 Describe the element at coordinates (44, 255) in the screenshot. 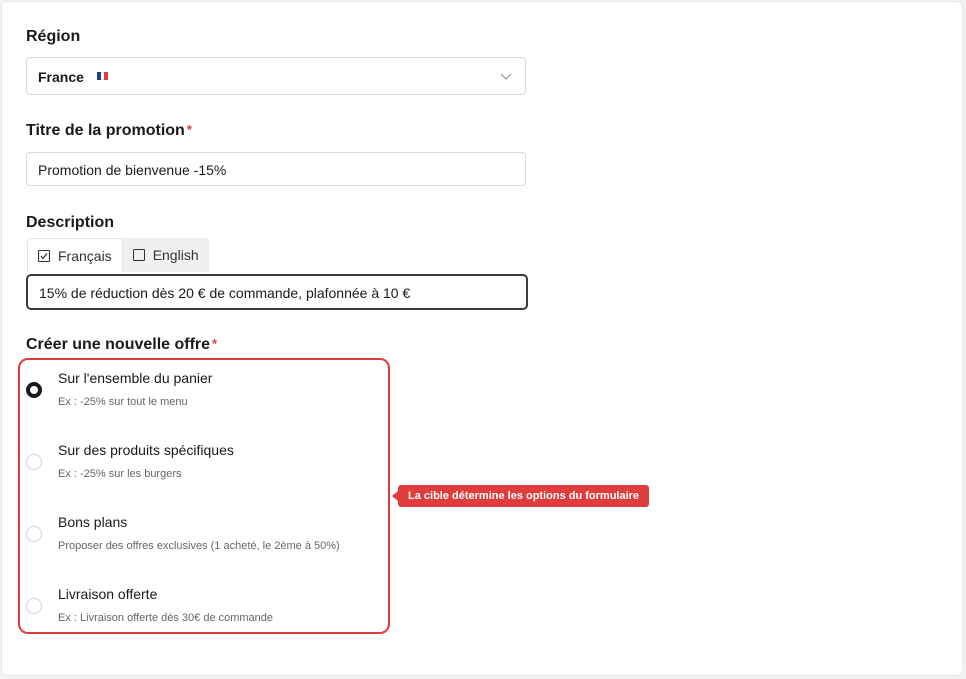

I see `checkbox-checked-icon` at that location.